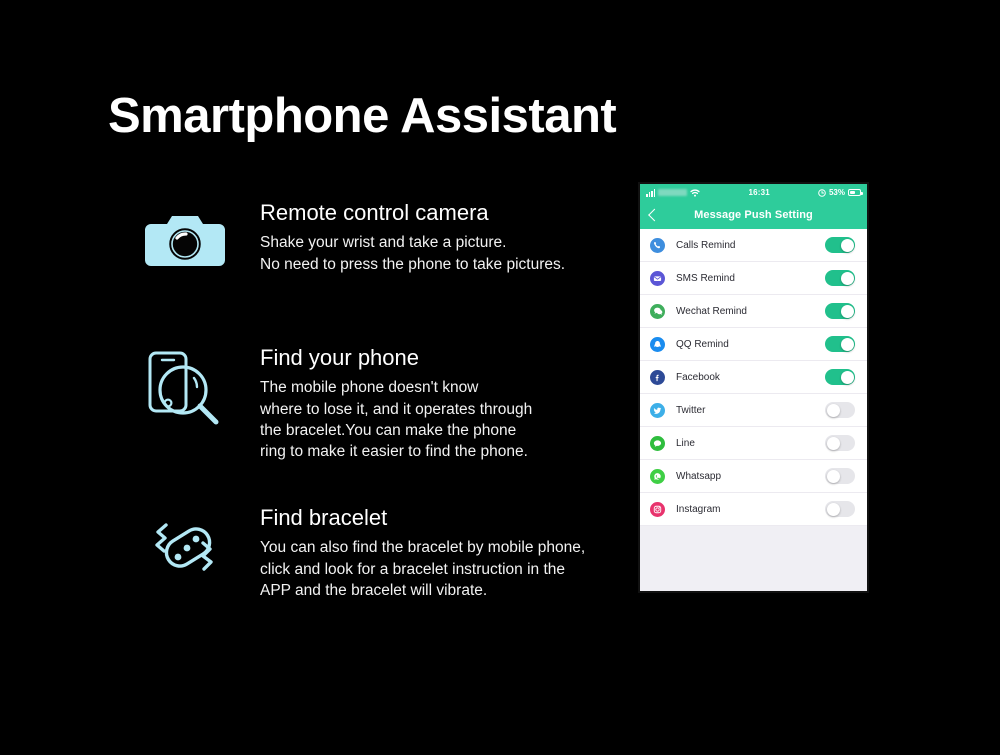 Image resolution: width=1000 pixels, height=755 pixels. I want to click on phone-nav-bar: Message Push Setting, so click(753, 215).